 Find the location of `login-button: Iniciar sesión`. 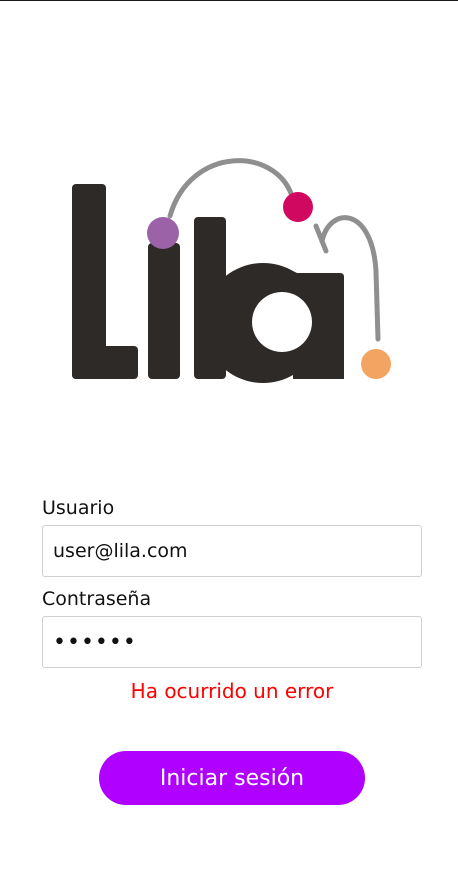

login-button: Iniciar sesión is located at coordinates (232, 778).